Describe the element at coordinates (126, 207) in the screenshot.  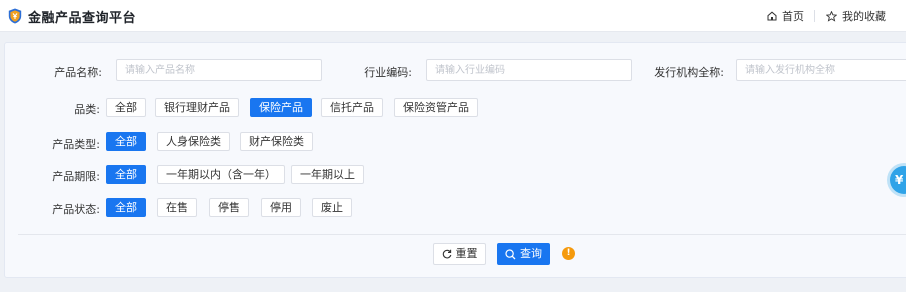
I see `status-option-all: 全部` at that location.